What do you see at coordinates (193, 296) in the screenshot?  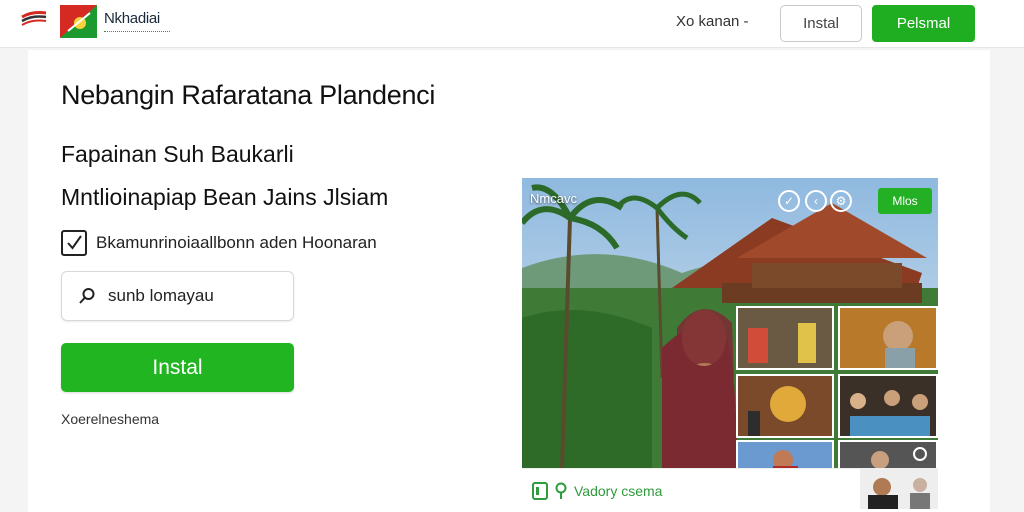 I see `search-input` at bounding box center [193, 296].